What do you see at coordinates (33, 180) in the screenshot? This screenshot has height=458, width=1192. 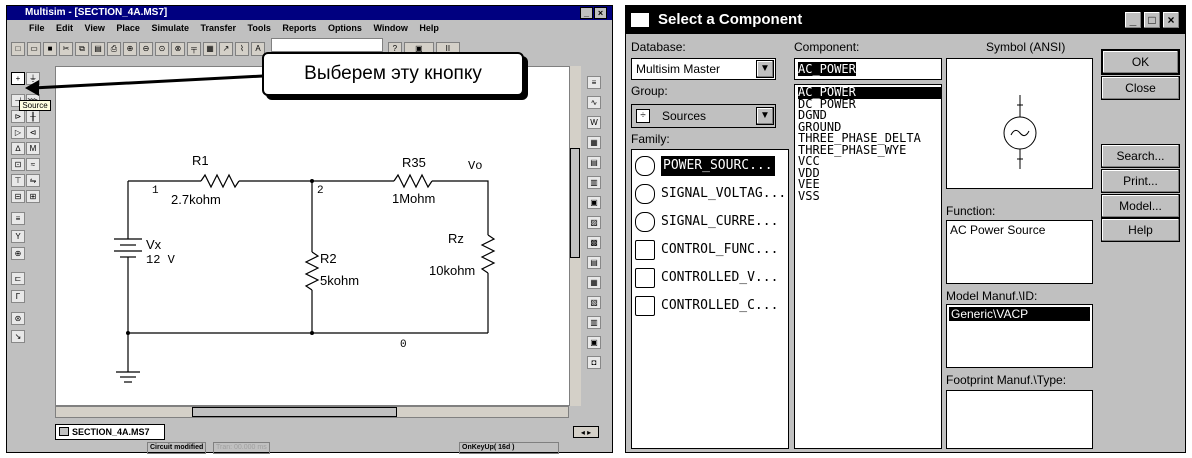 I see `ladder-button: ⇋` at bounding box center [33, 180].